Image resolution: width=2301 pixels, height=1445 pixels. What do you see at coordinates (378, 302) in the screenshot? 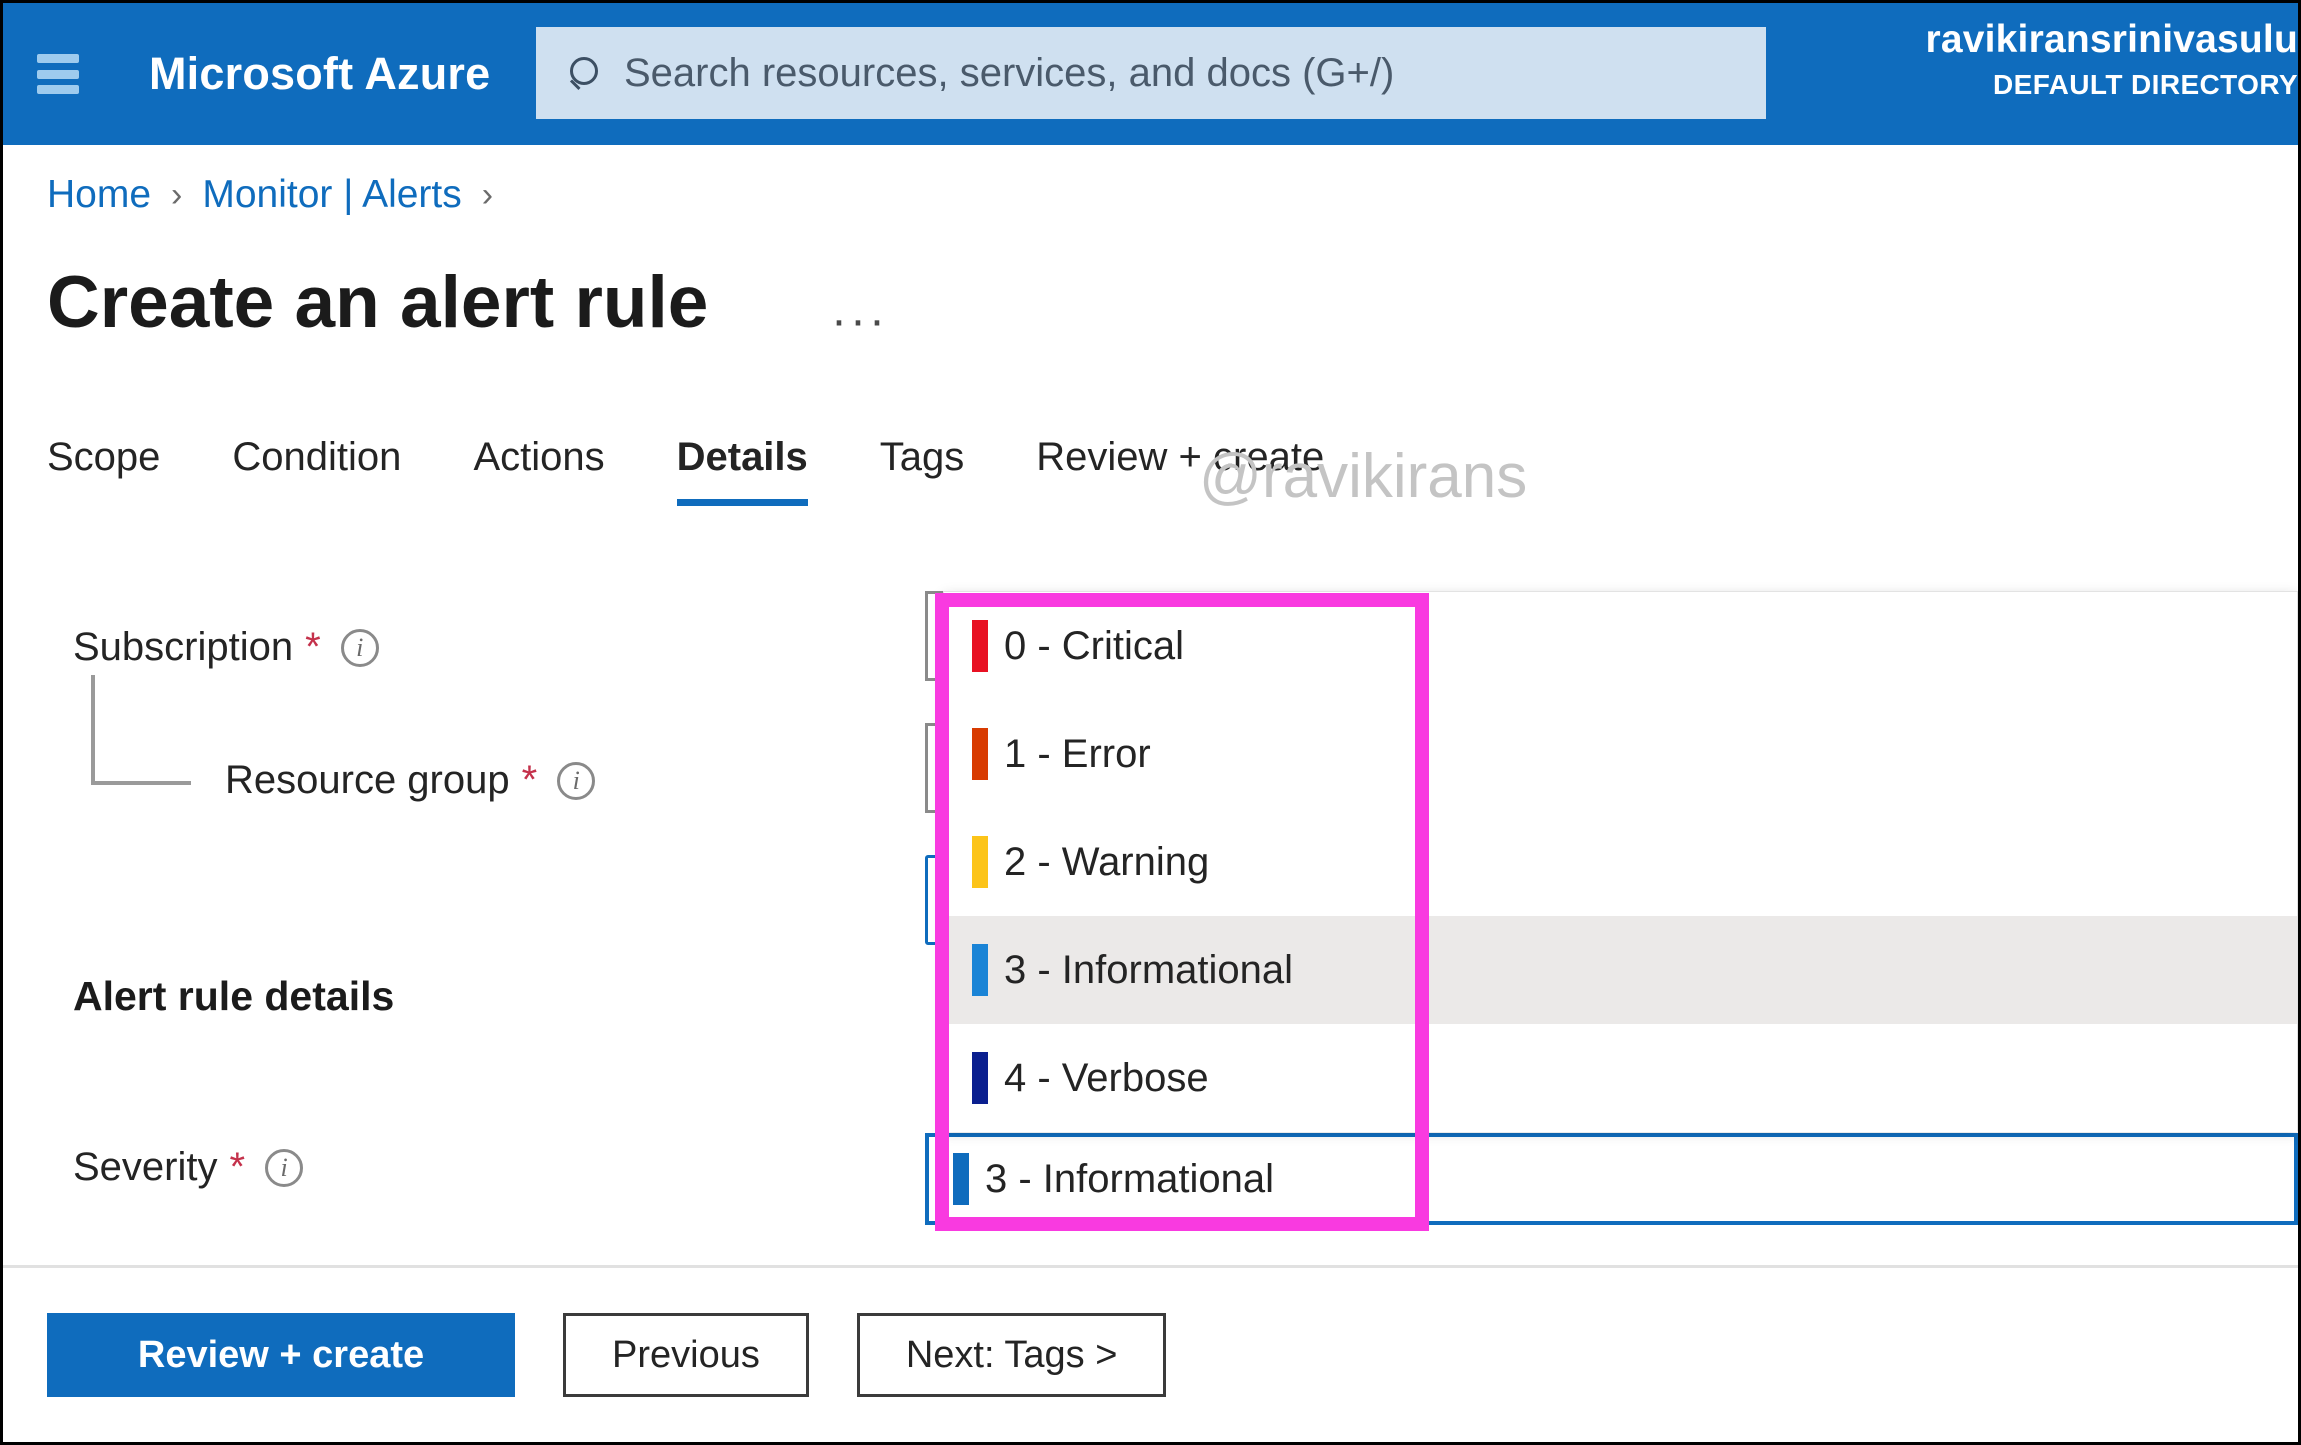
I see `page-title: Create an alert rule` at bounding box center [378, 302].